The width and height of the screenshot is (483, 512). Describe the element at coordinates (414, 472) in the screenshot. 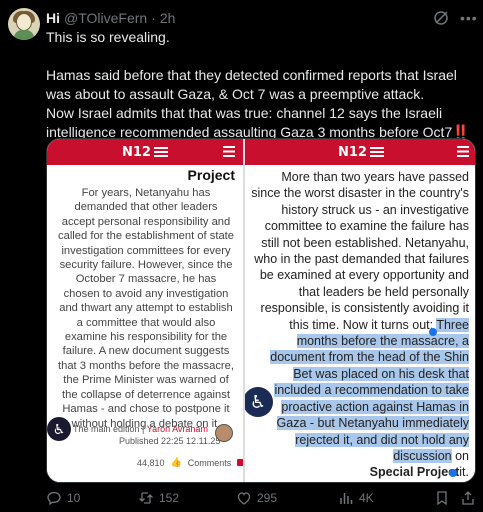

I see `special-project-label: Special Project` at that location.